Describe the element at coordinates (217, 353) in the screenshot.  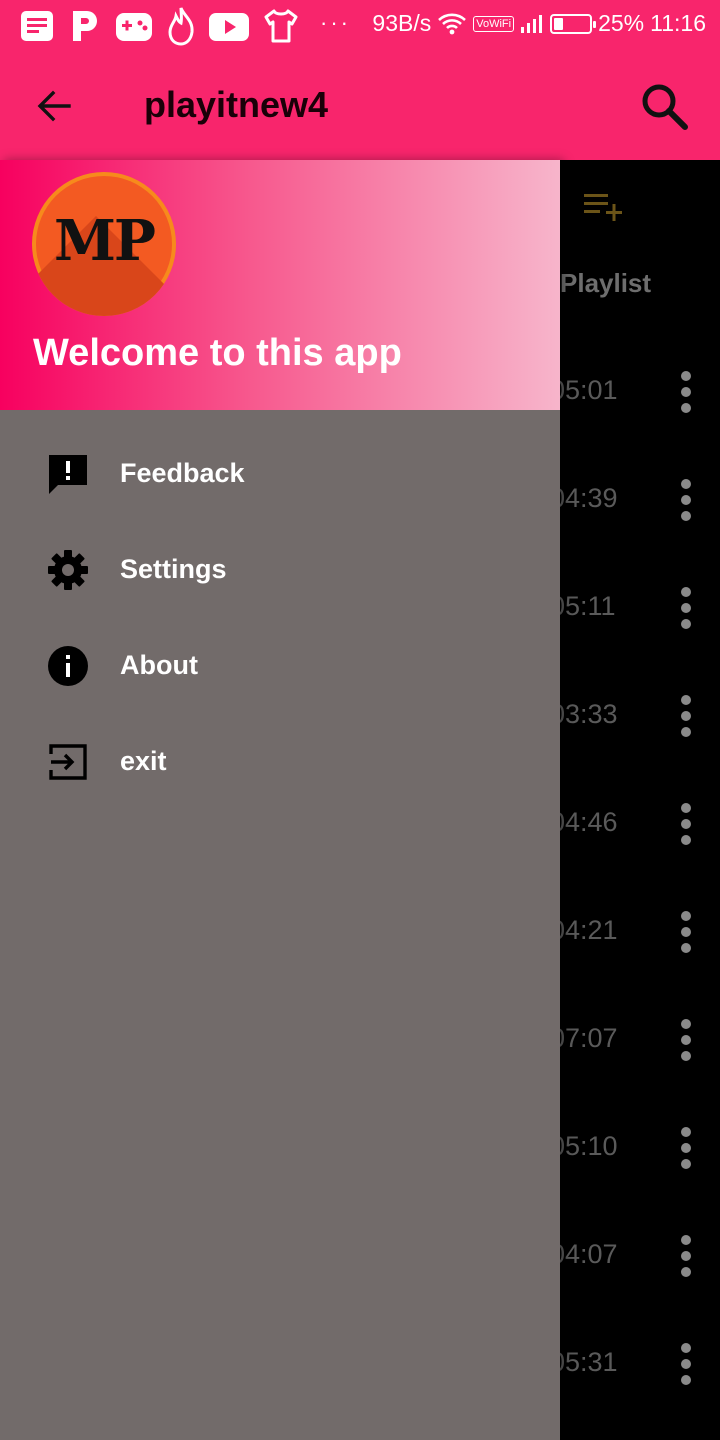
I see `welcome-text: Welcome to this app` at that location.